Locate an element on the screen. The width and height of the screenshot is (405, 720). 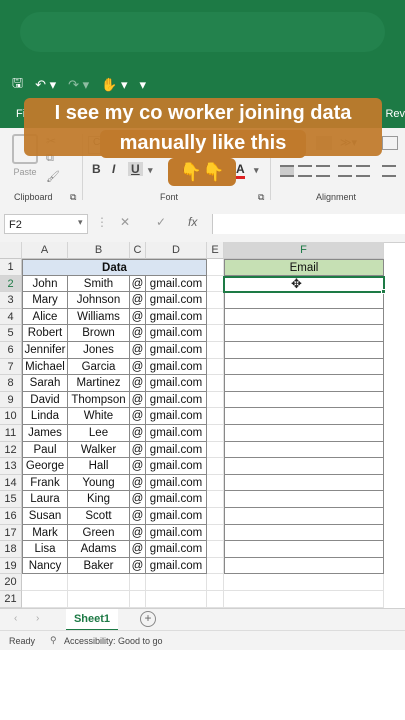
cell: Sarah is located at coordinates (45, 383).